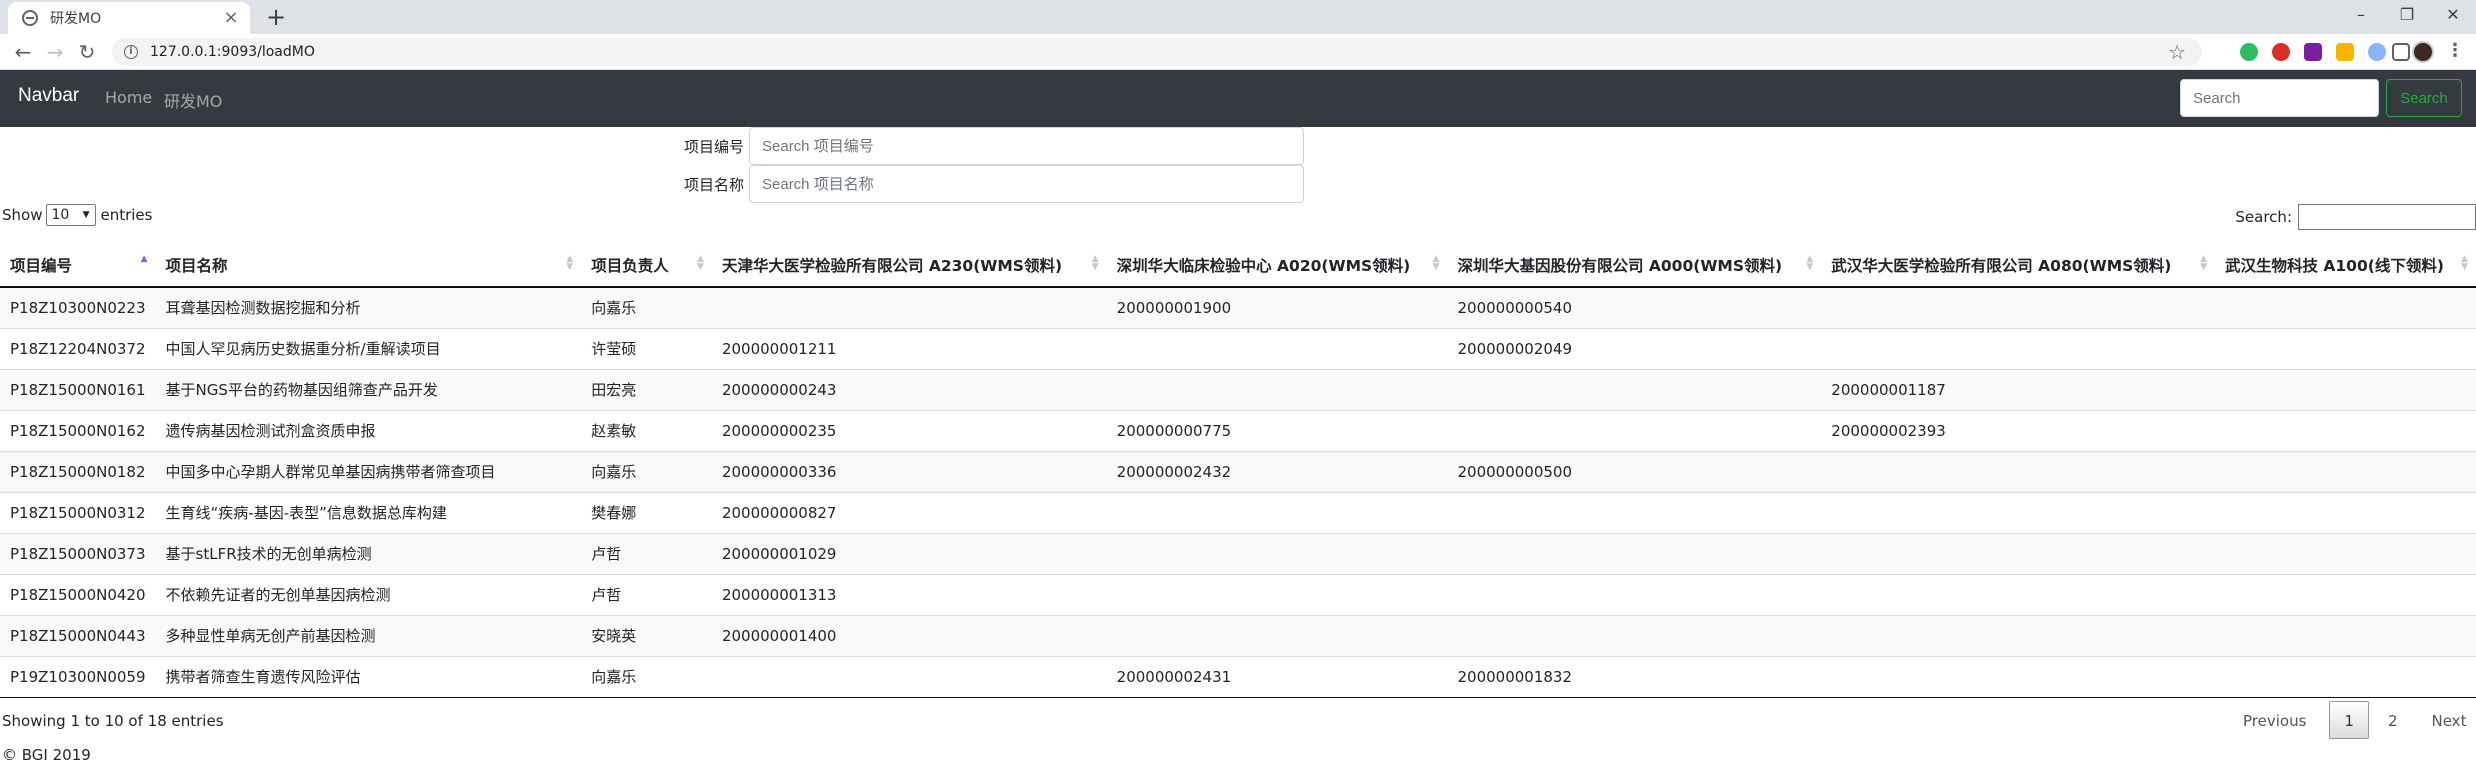 The width and height of the screenshot is (2476, 781). What do you see at coordinates (646, 307) in the screenshot?
I see `table-cell: 向嘉乐` at bounding box center [646, 307].